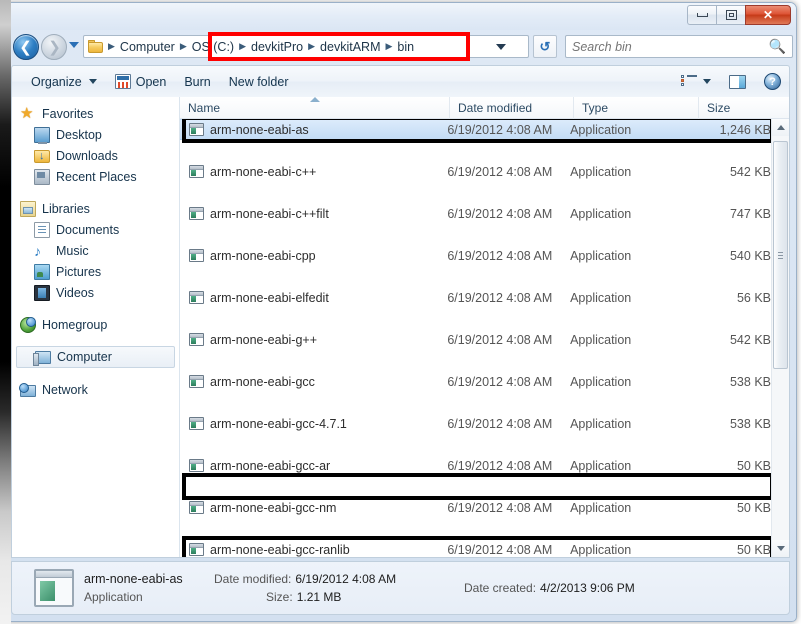  Describe the element at coordinates (545, 46) in the screenshot. I see `refresh-button: ↺` at that location.